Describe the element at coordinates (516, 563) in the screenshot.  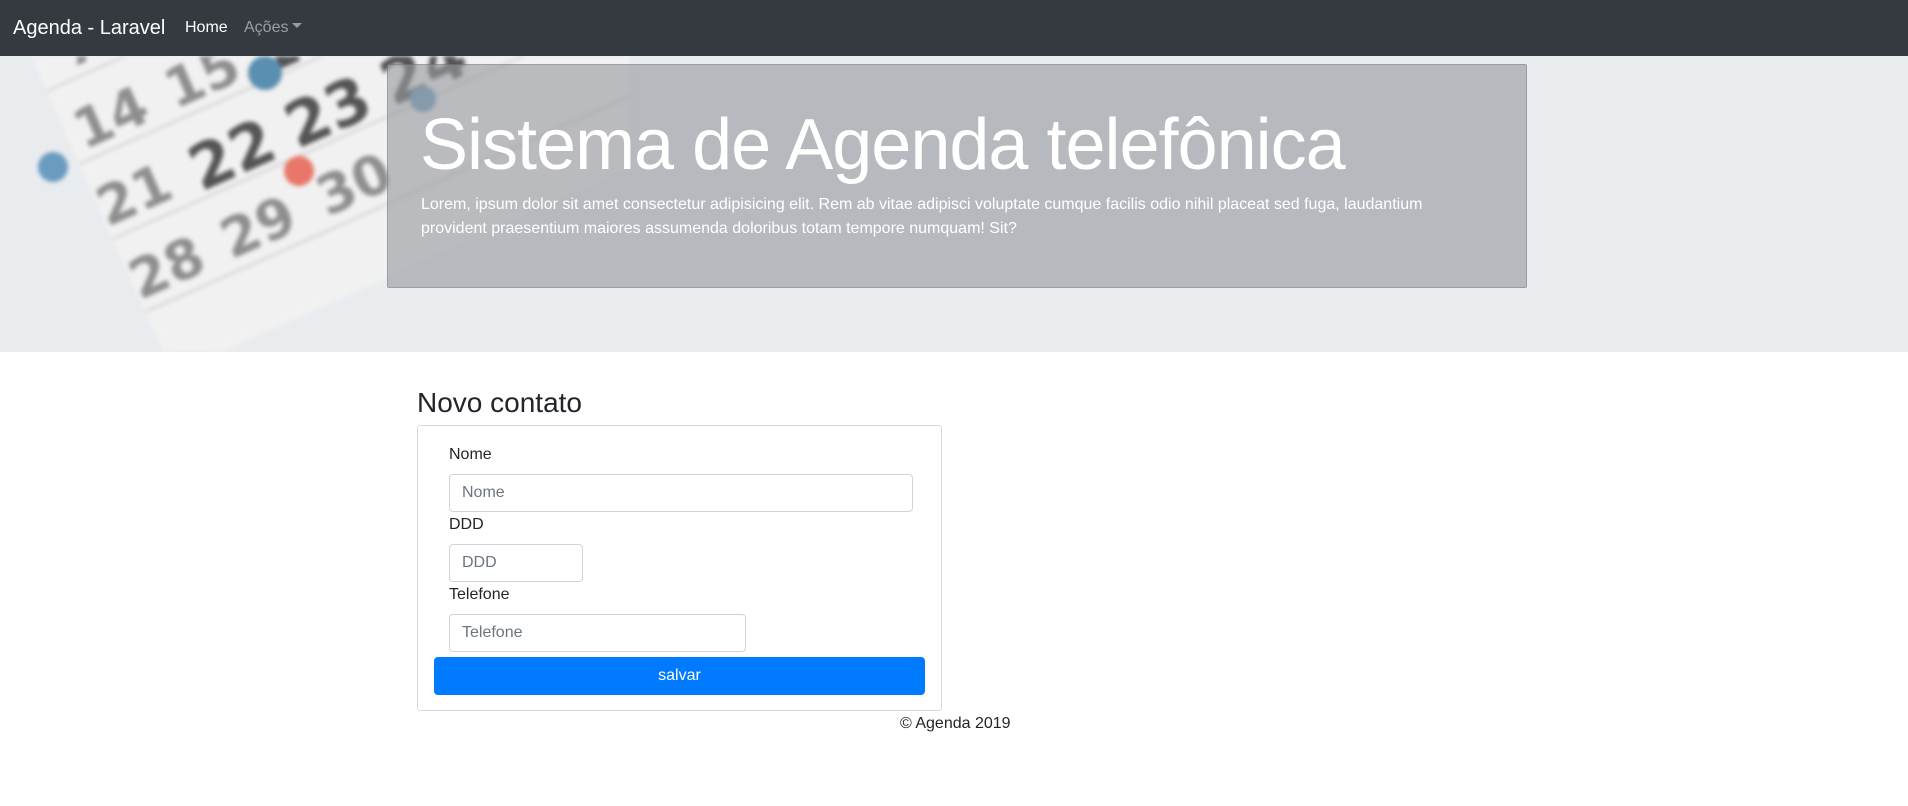
I see `ddd-input` at that location.